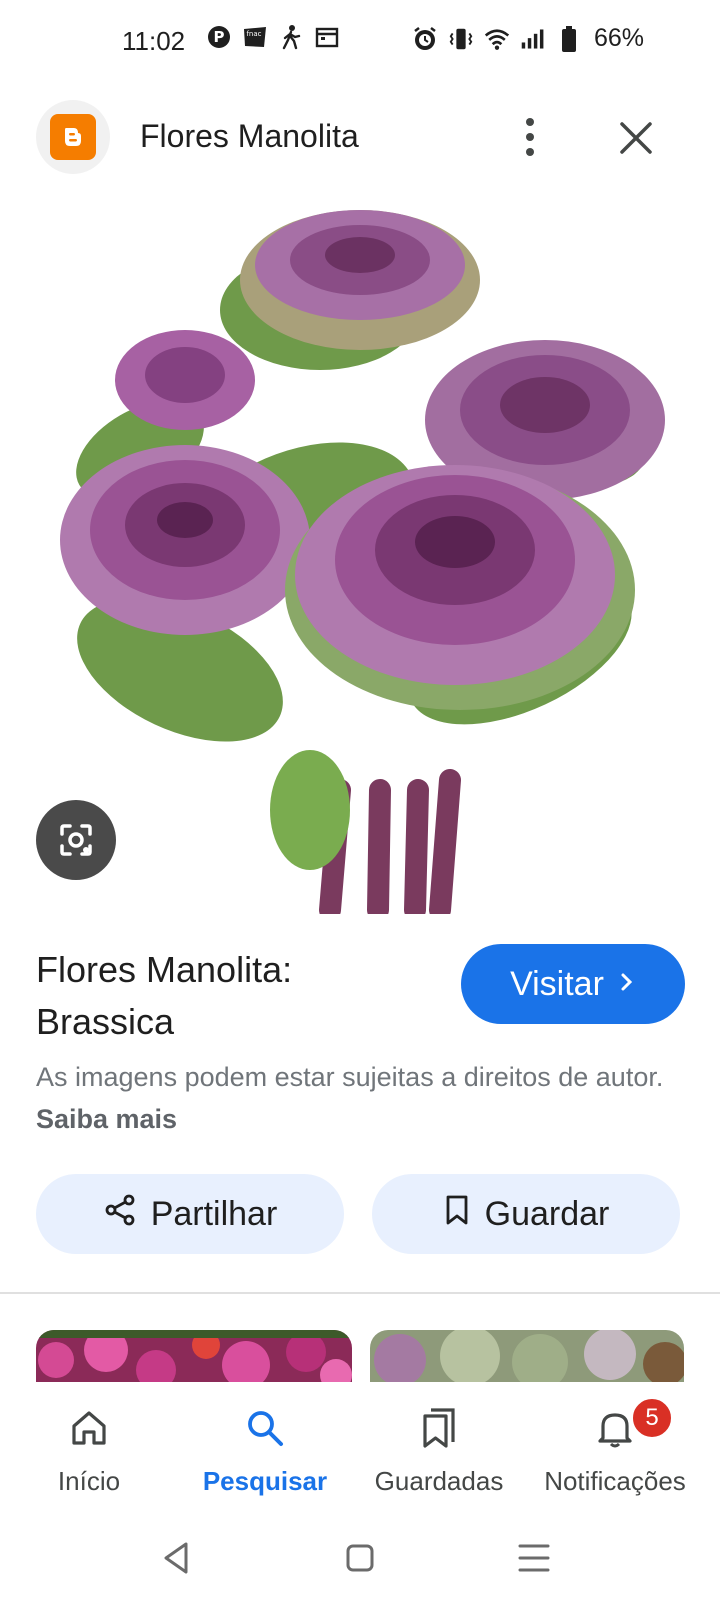 This screenshot has height=1608, width=720. What do you see at coordinates (627, 984) in the screenshot?
I see `chevron-right-icon` at bounding box center [627, 984].